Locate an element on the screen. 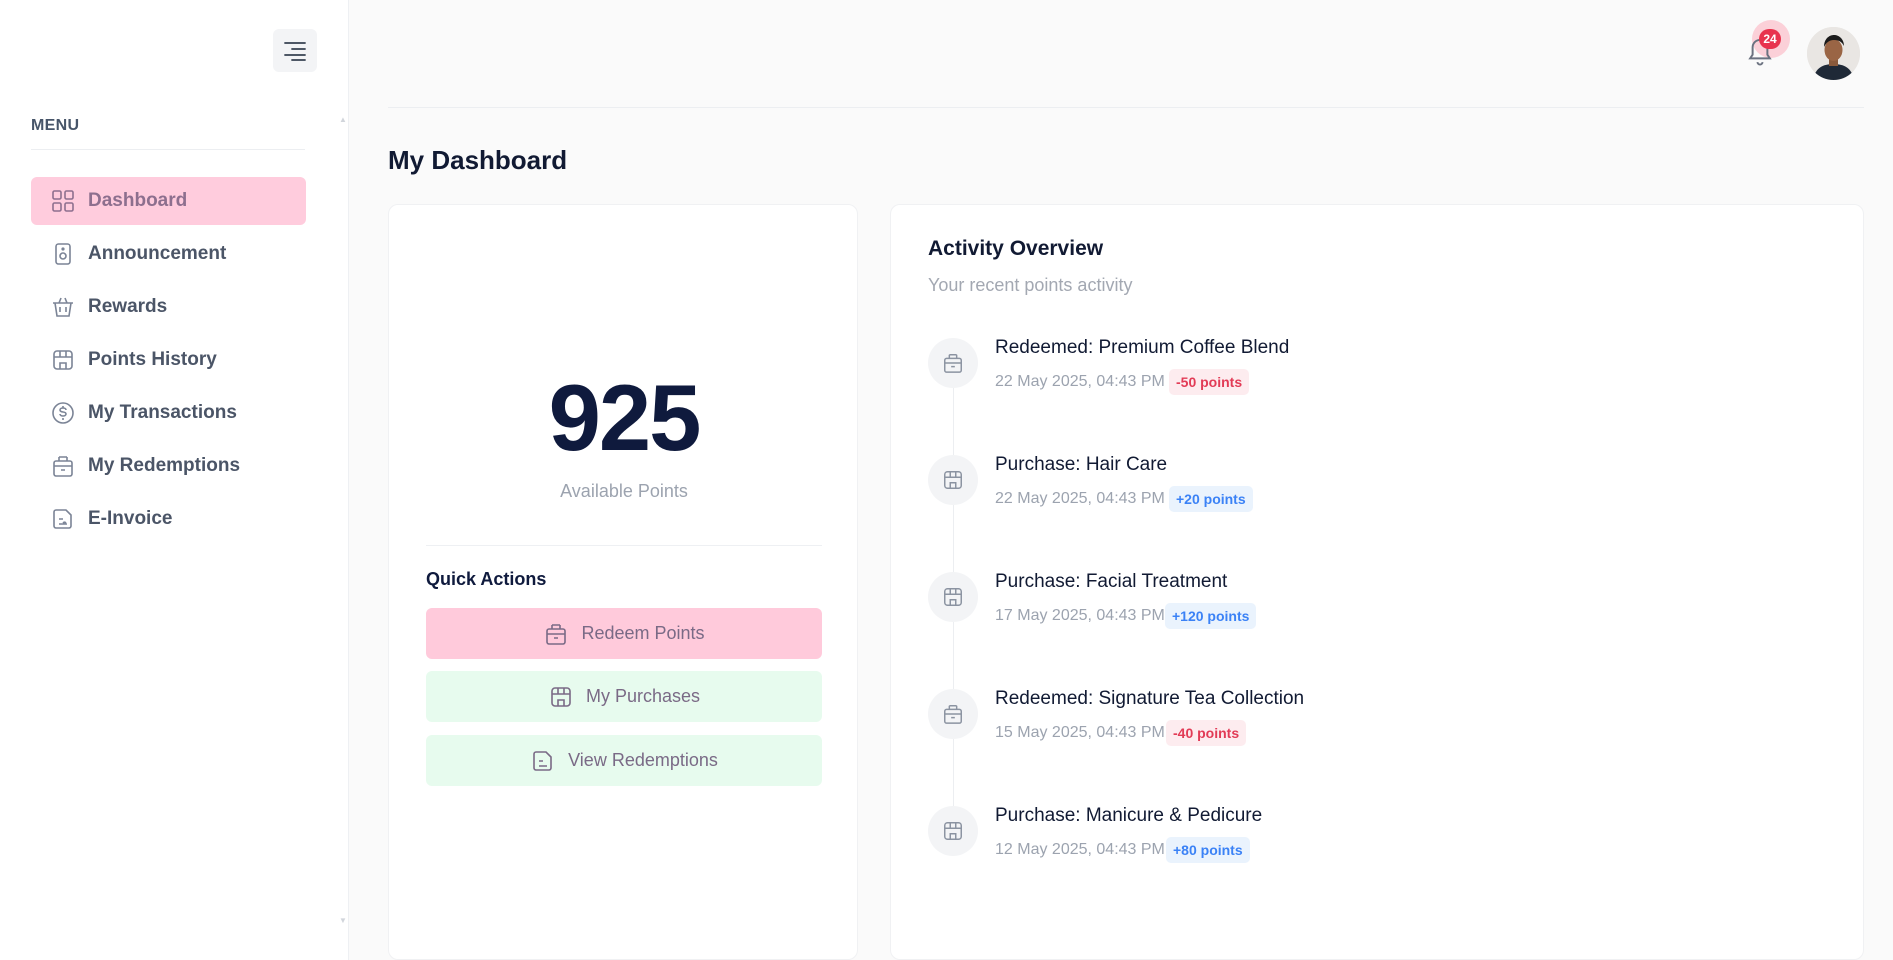 The image size is (1893, 960). activity-name: Redeemed: Signature Tea Collection is located at coordinates (1150, 698).